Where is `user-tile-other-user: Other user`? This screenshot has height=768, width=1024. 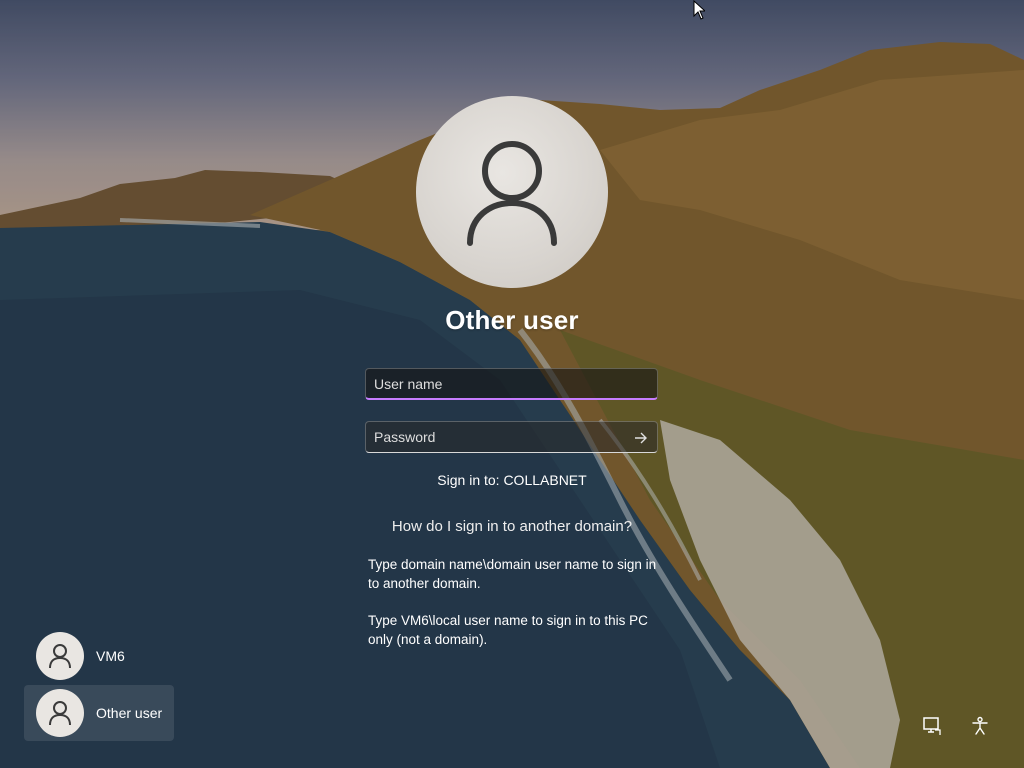
user-tile-other-user: Other user is located at coordinates (99, 713).